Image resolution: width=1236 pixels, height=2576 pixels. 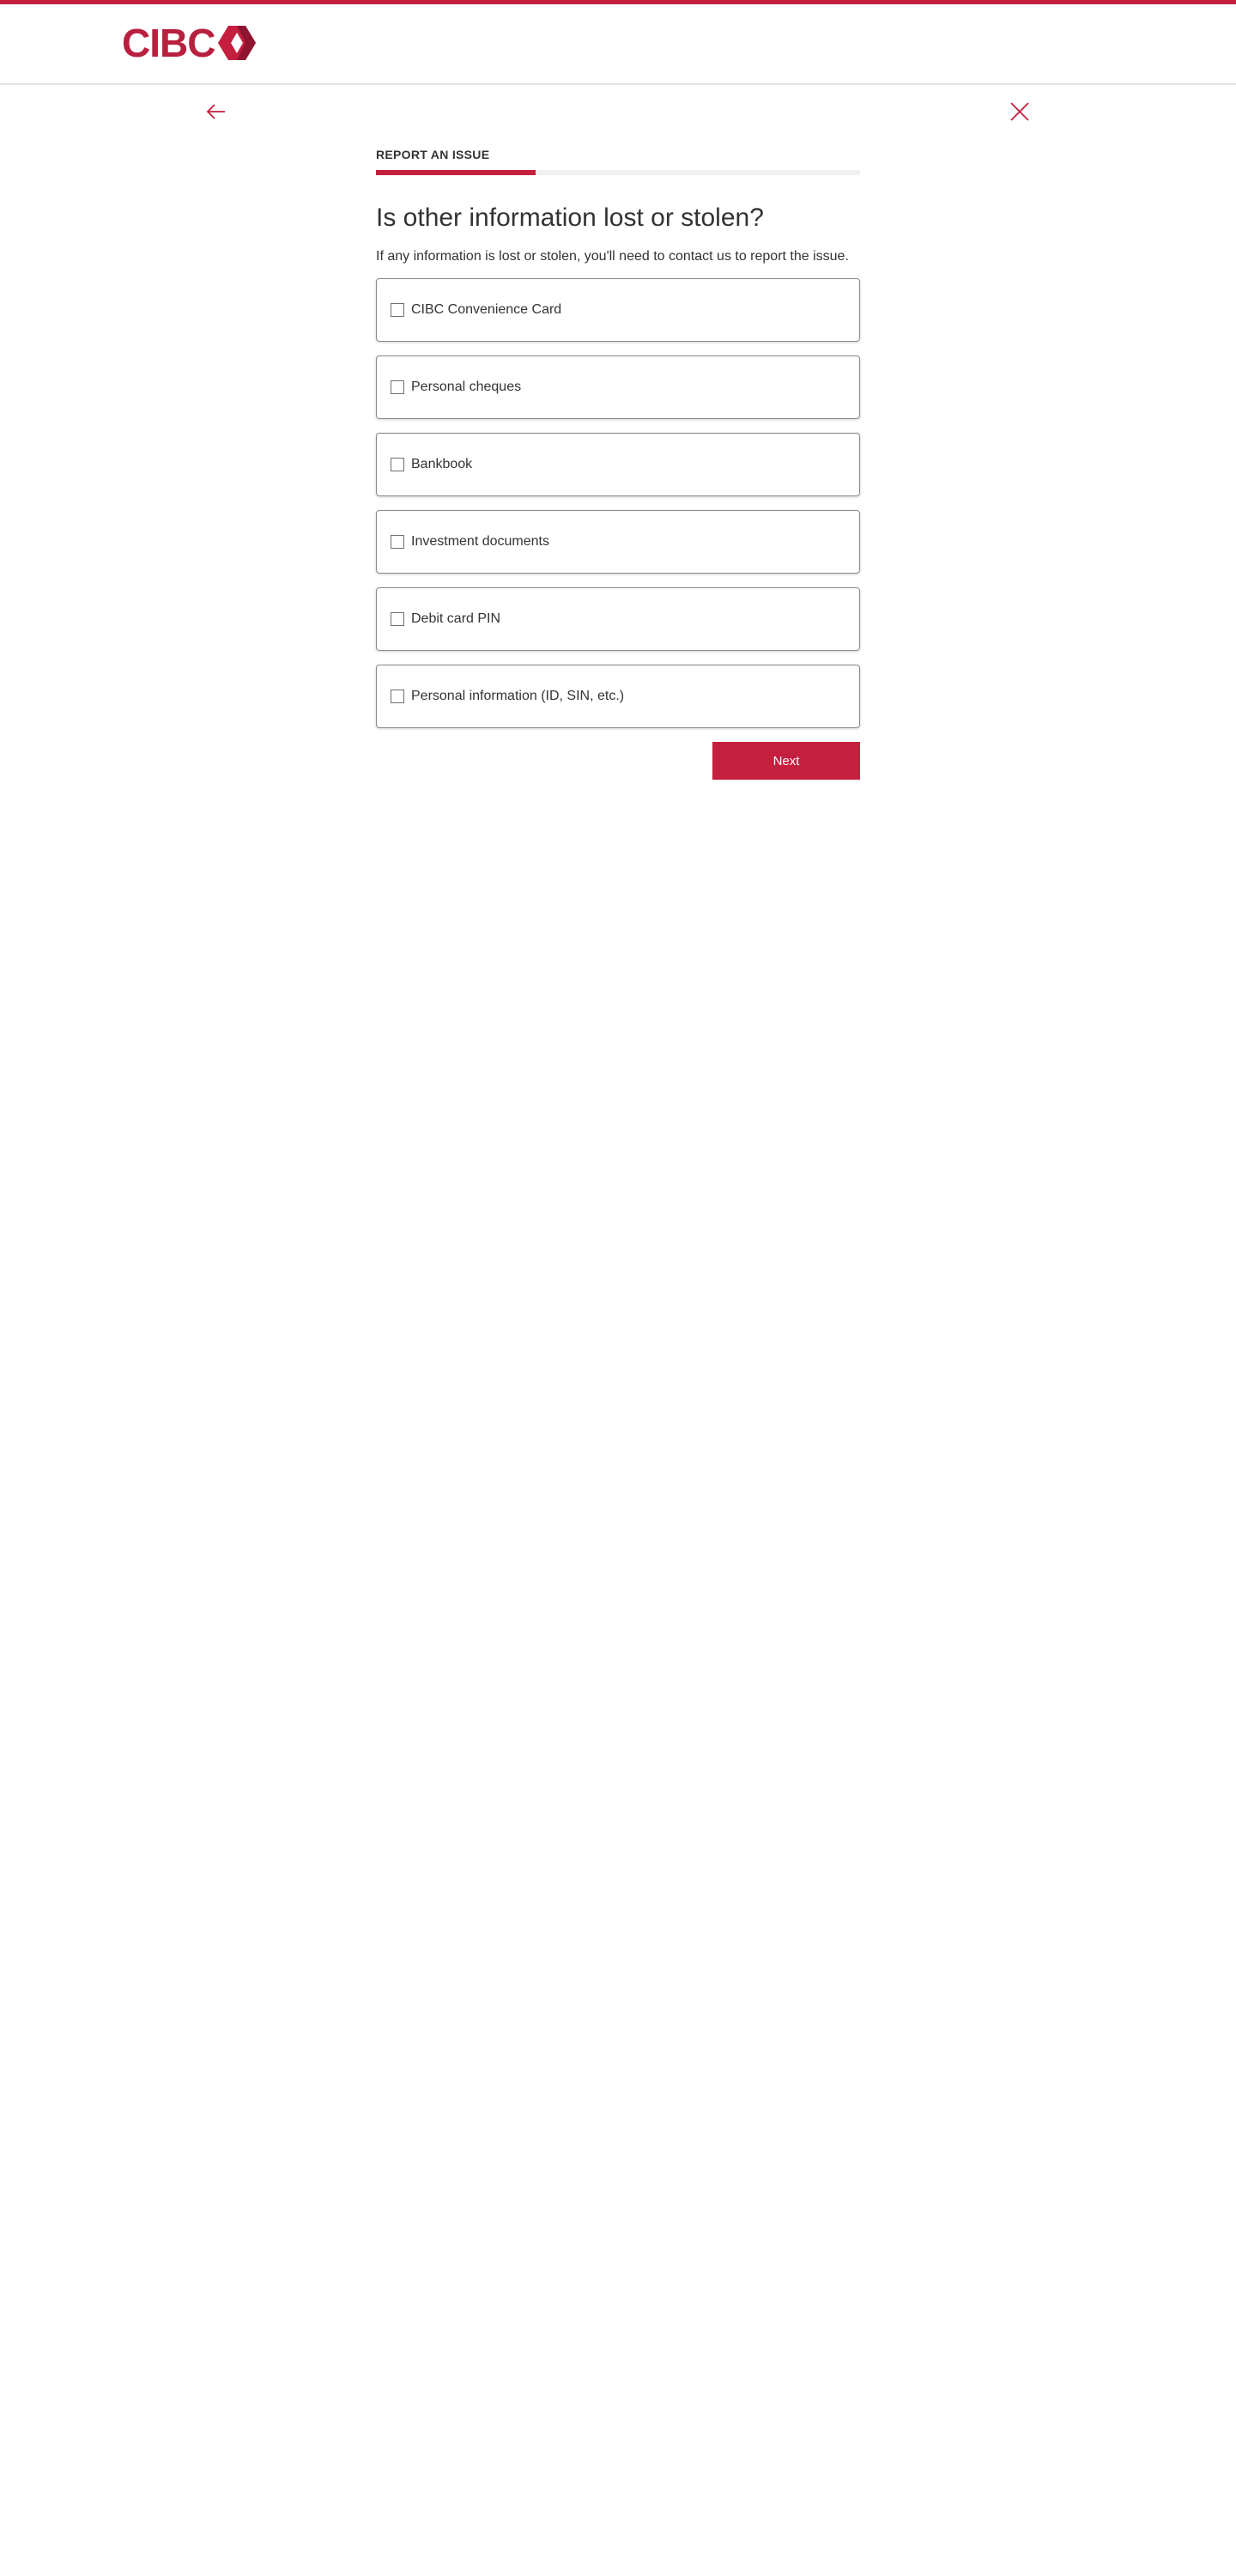 I want to click on arrow-left-icon, so click(x=215, y=112).